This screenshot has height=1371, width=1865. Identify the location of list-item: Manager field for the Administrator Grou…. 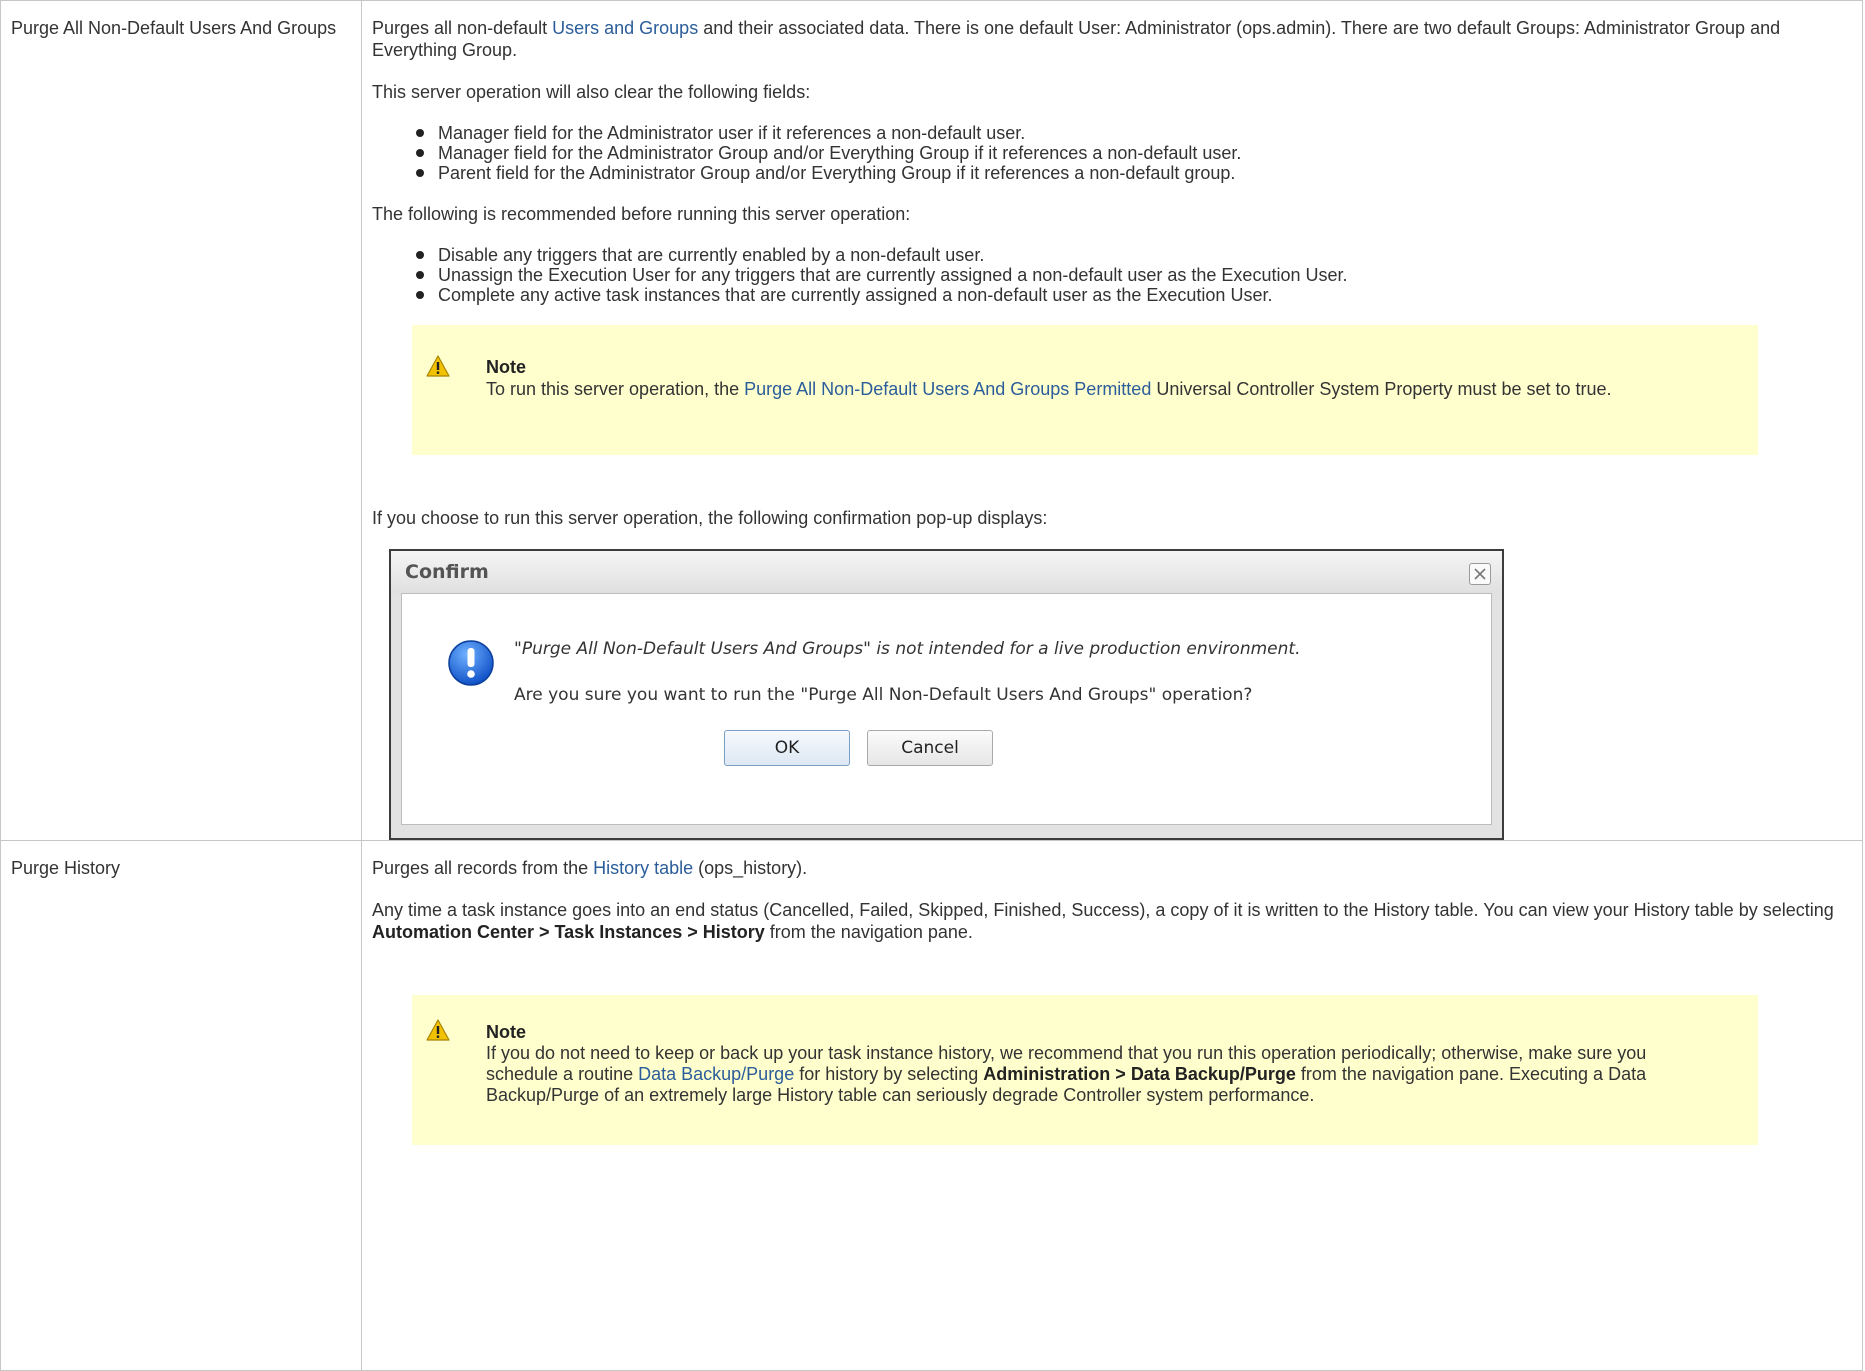
(1139, 153).